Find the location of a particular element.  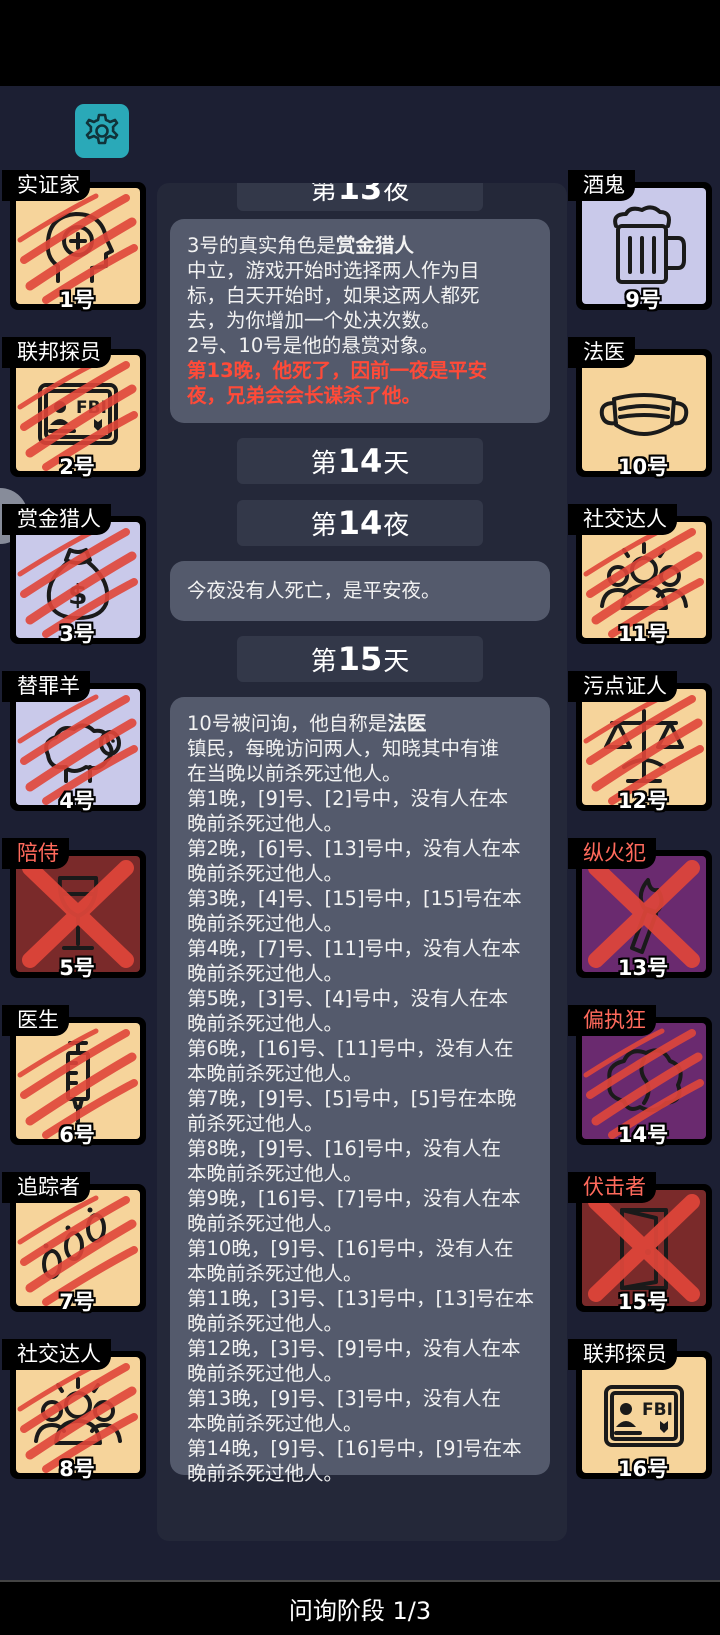

role-name: 纵火犯 is located at coordinates (612, 853).